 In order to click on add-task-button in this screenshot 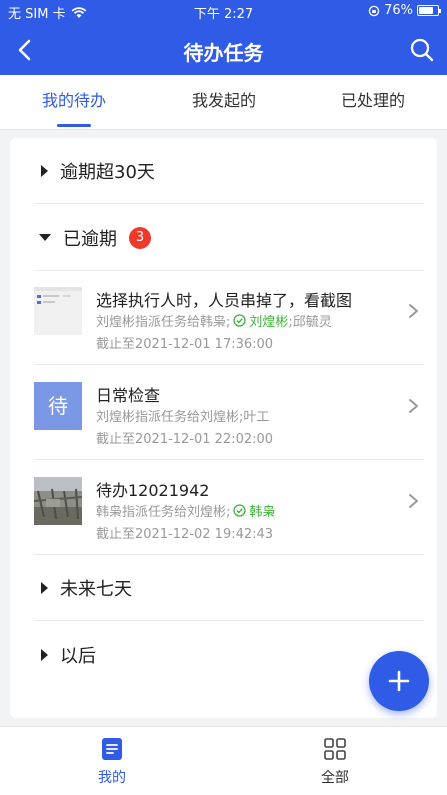, I will do `click(399, 681)`.